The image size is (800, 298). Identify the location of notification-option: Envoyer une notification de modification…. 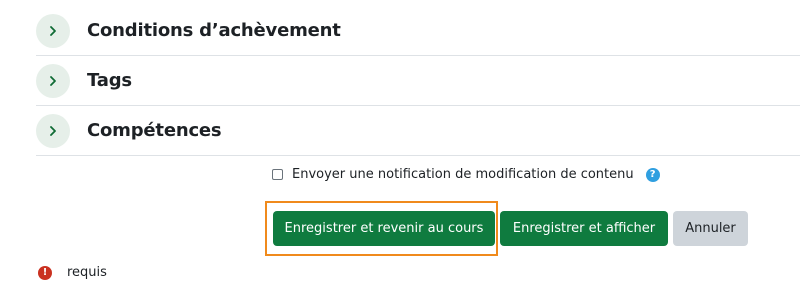
(466, 174).